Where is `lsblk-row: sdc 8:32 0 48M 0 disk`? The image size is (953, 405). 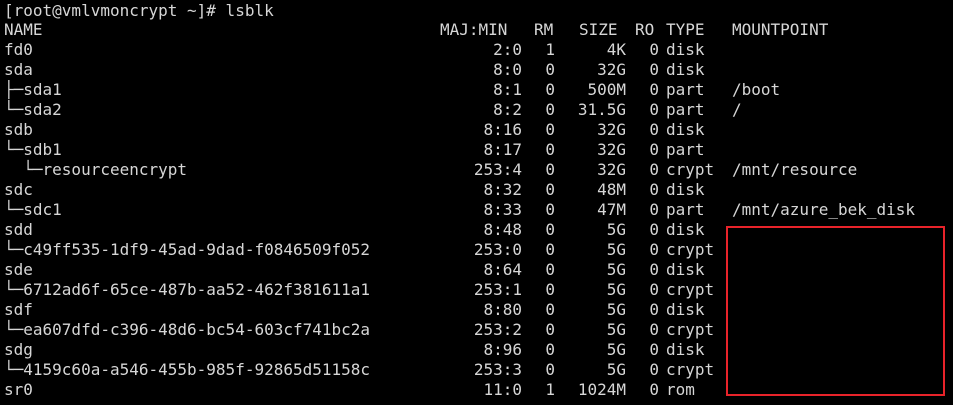 lsblk-row: sdc 8:32 0 48M 0 disk is located at coordinates (478, 190).